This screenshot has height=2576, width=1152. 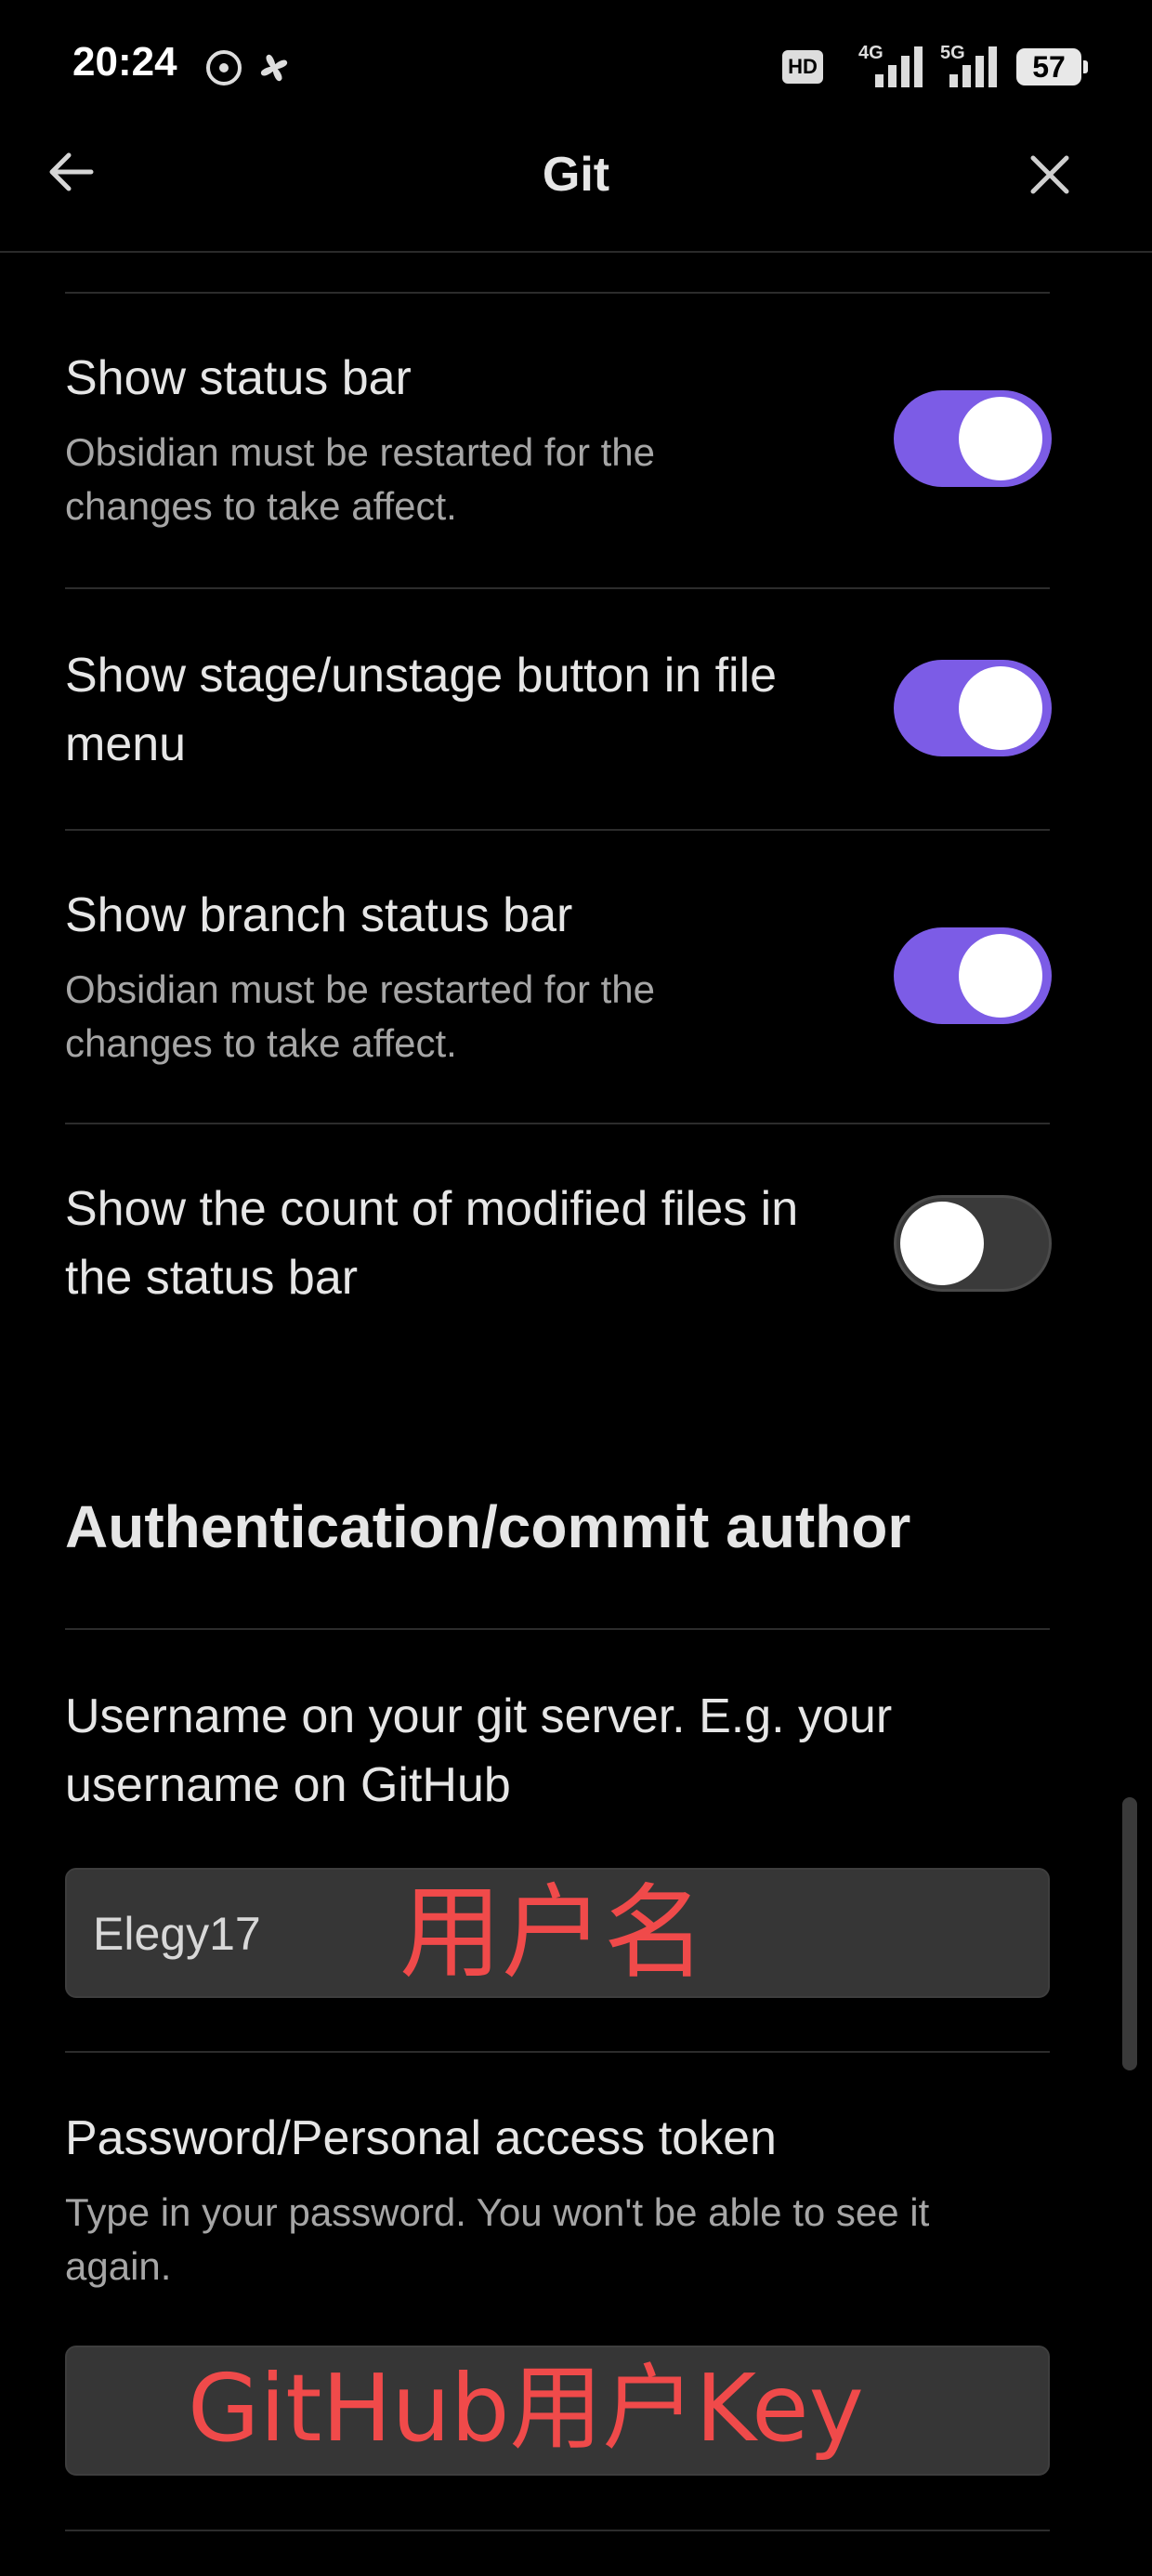 I want to click on hd-badge: HD, so click(x=802, y=67).